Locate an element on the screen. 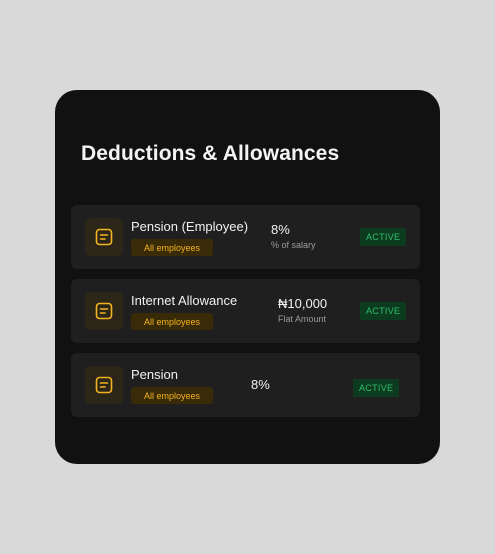 Image resolution: width=495 pixels, height=554 pixels. card-title: Deductions & Allowances is located at coordinates (210, 153).